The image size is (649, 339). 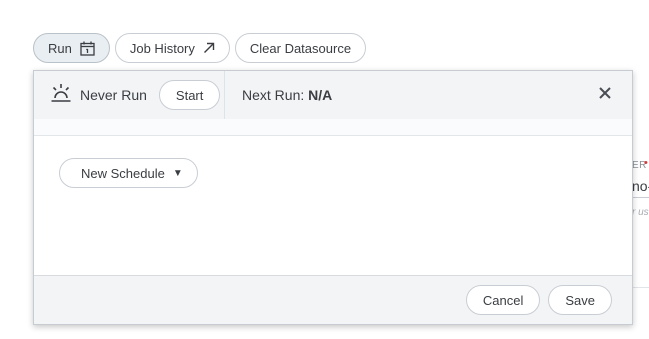 What do you see at coordinates (640, 212) in the screenshot?
I see `background-field-hint: r us` at bounding box center [640, 212].